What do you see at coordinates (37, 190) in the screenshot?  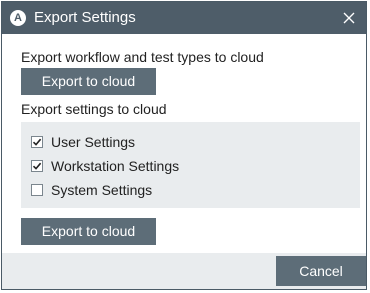 I see `system-settings-checkbox` at bounding box center [37, 190].